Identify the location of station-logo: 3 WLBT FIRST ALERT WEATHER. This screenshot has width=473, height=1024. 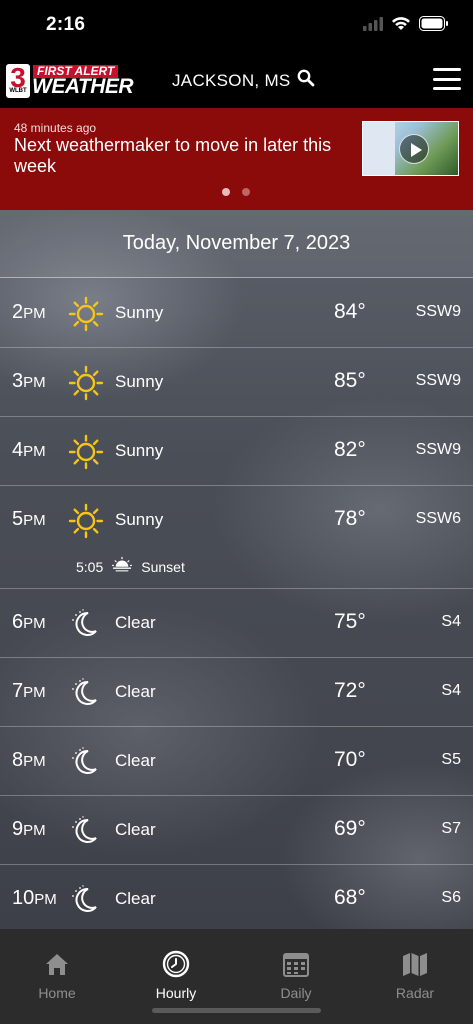
(70, 81).